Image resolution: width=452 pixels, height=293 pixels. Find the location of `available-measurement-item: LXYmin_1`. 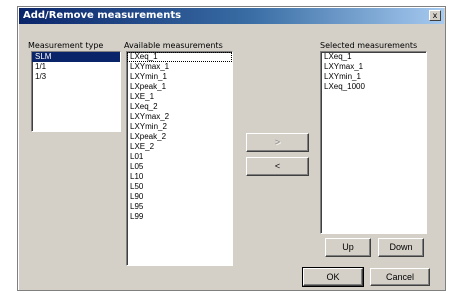

available-measurement-item: LXYmin_1 is located at coordinates (179, 77).